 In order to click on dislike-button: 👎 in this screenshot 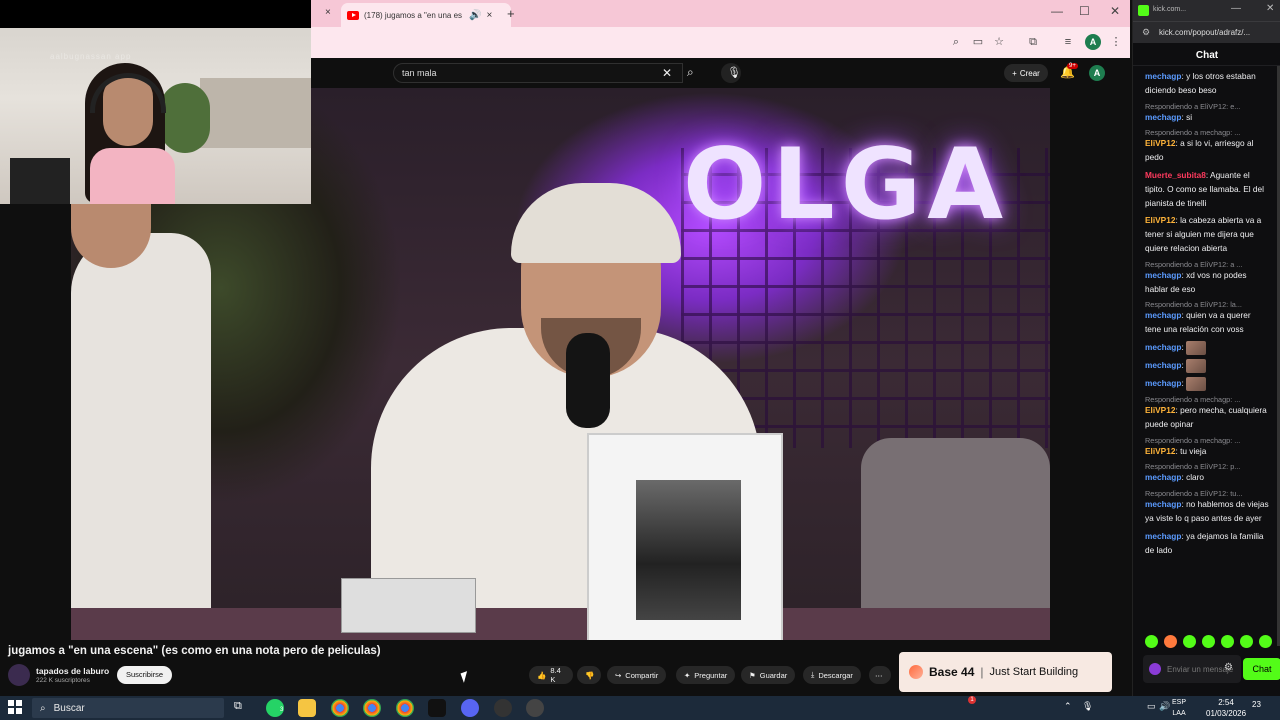, I will do `click(589, 675)`.